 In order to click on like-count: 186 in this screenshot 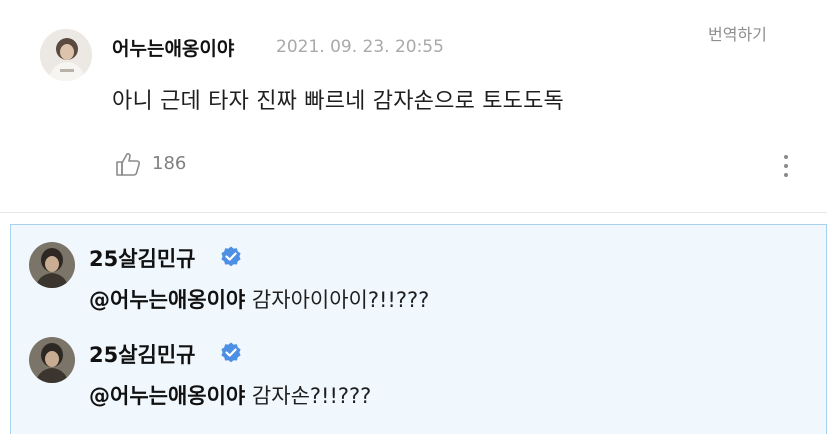, I will do `click(169, 163)`.